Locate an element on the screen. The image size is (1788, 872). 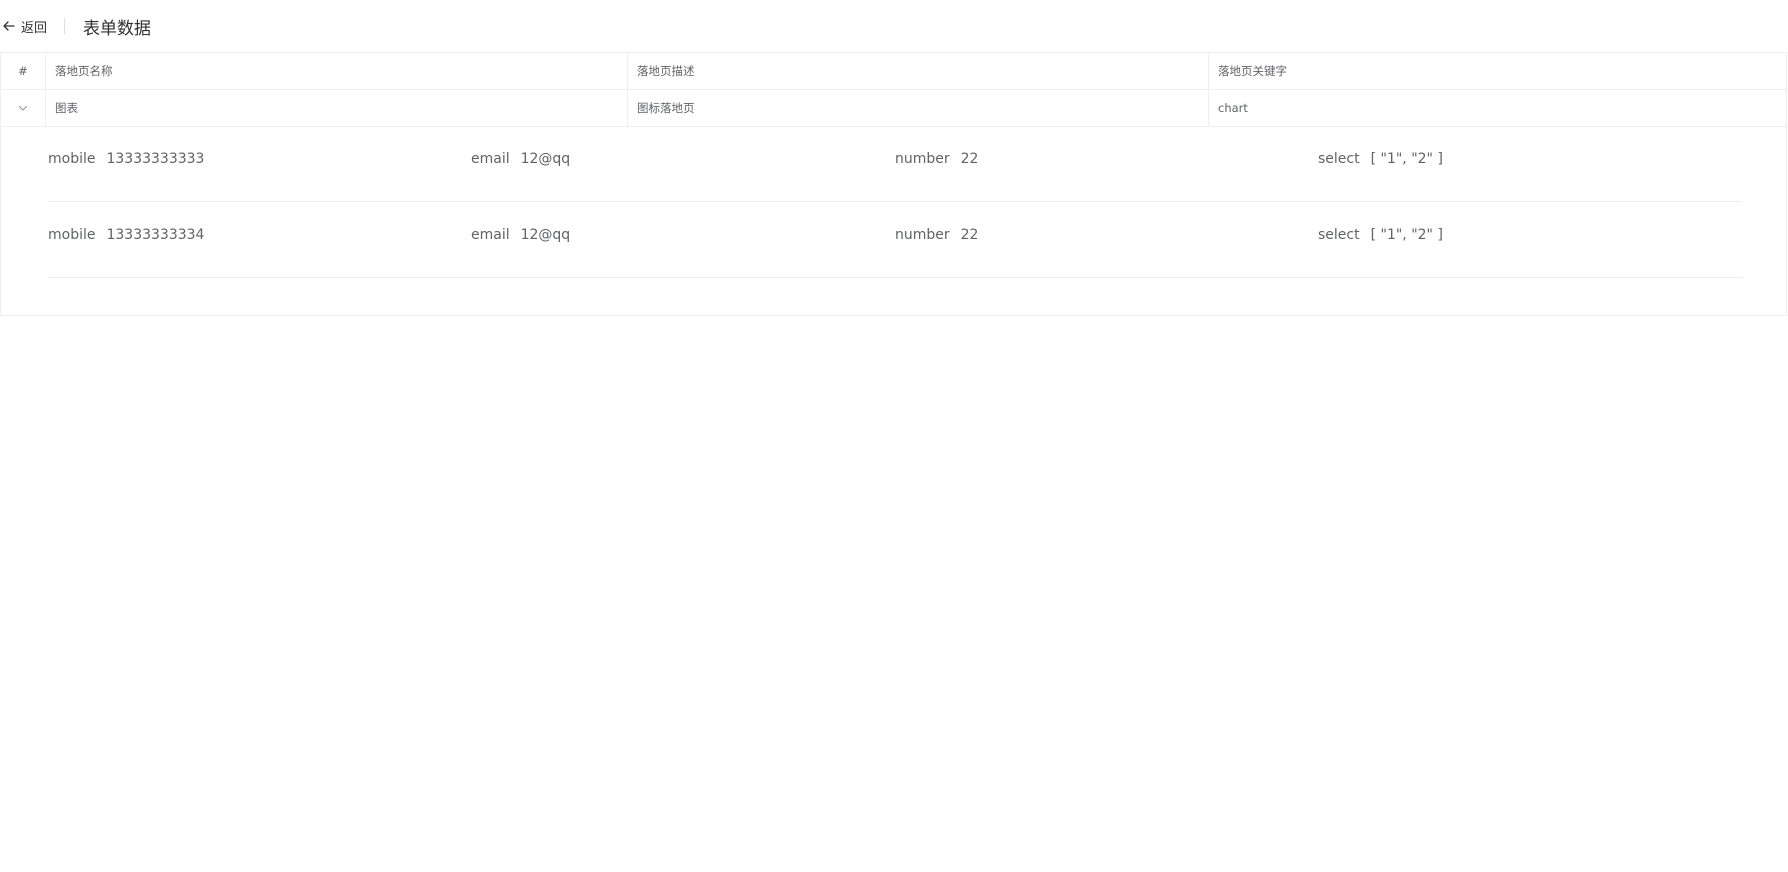
header-divider is located at coordinates (65, 26).